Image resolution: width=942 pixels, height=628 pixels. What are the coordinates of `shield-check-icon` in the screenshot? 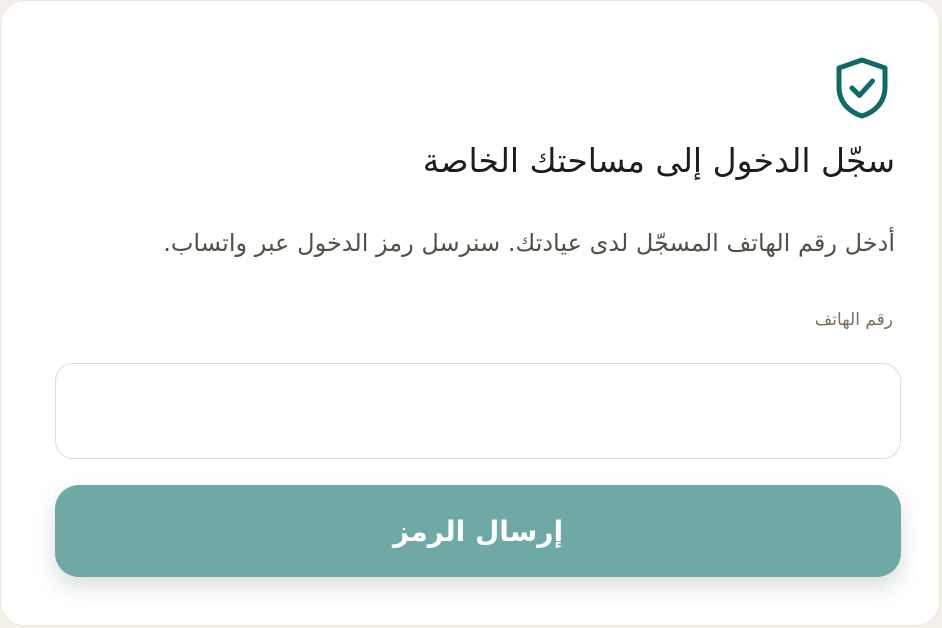 It's located at (862, 88).